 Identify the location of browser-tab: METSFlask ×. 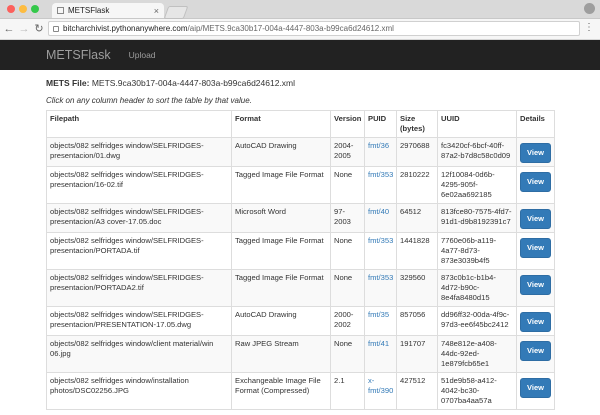
(108, 10).